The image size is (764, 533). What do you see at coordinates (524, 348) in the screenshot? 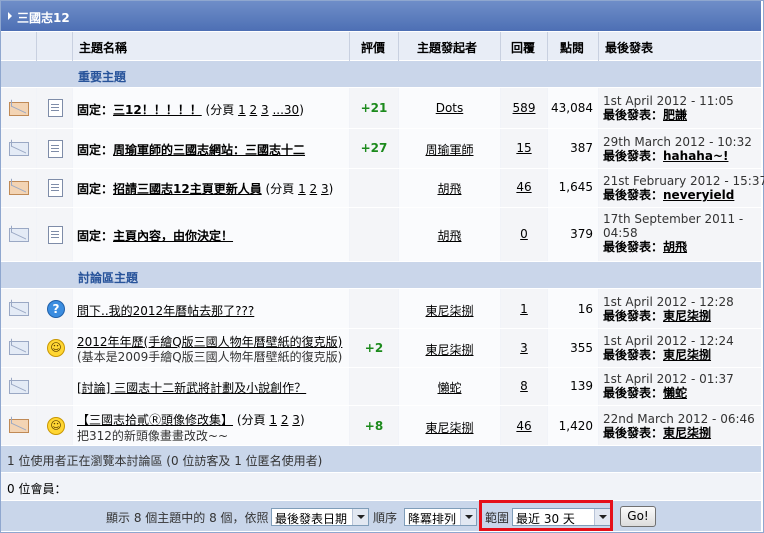
I see `replies-link: 3` at bounding box center [524, 348].